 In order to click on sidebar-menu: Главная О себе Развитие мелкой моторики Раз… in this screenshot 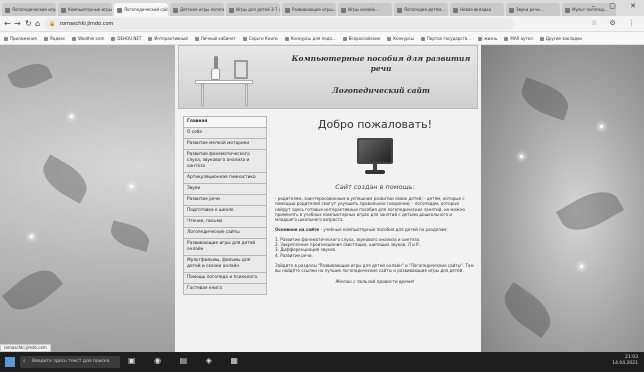, I will do `click(225, 205)`.